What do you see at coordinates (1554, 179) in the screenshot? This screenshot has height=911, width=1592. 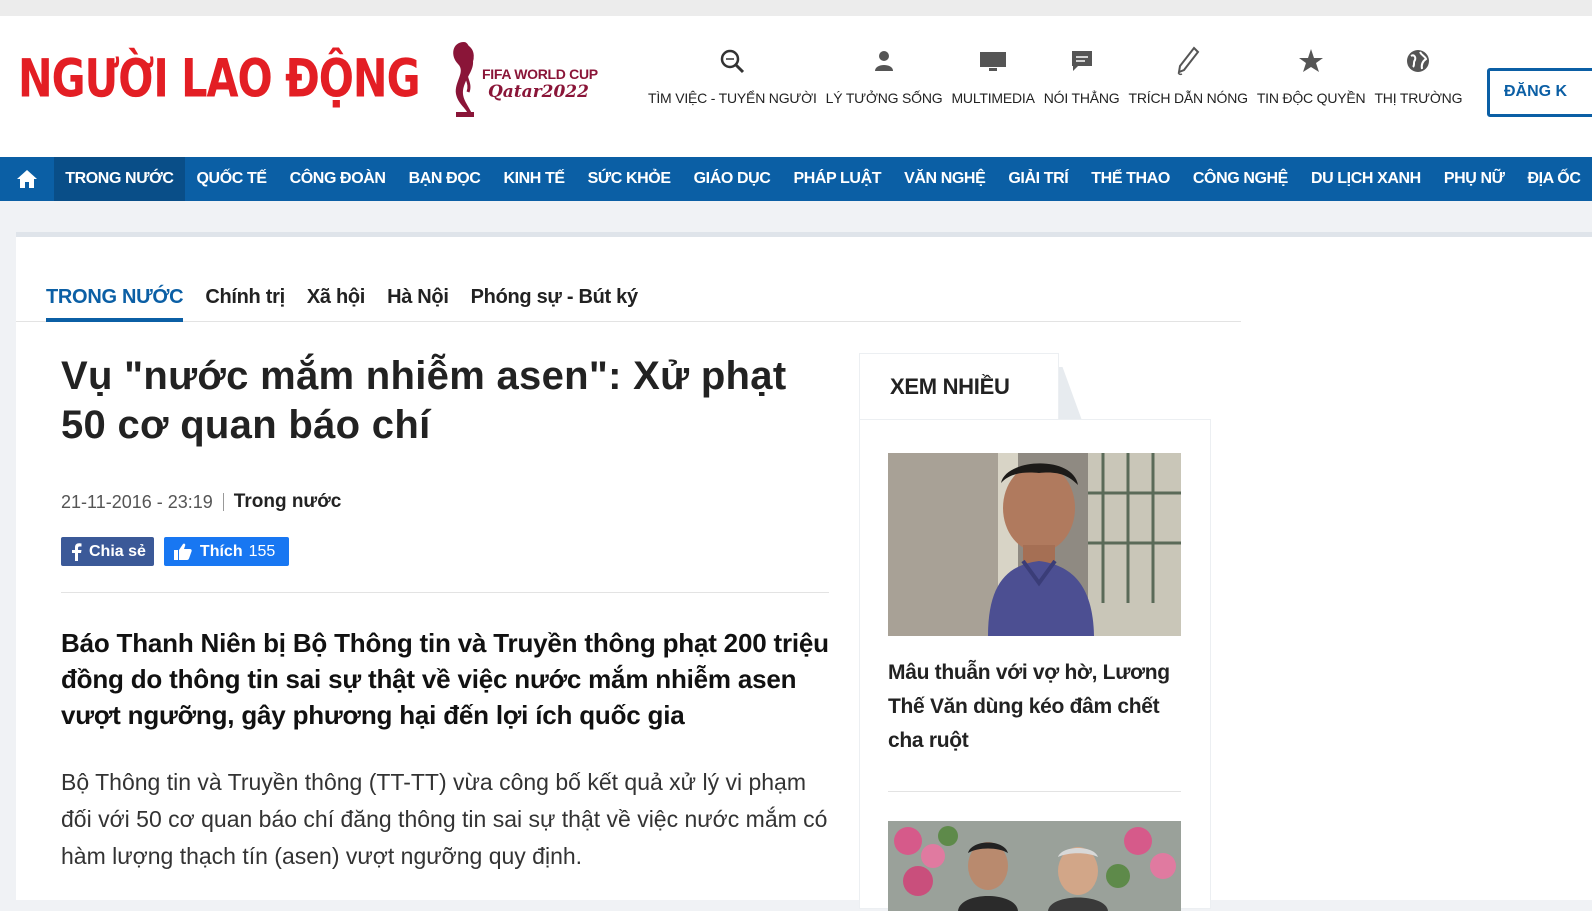 I see `nav-item-dia-oc: ĐỊA ỐC` at bounding box center [1554, 179].